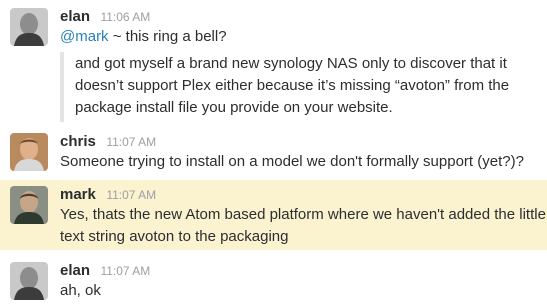 The width and height of the screenshot is (547, 305). What do you see at coordinates (125, 17) in the screenshot?
I see `timestamp: 11:06 AM` at bounding box center [125, 17].